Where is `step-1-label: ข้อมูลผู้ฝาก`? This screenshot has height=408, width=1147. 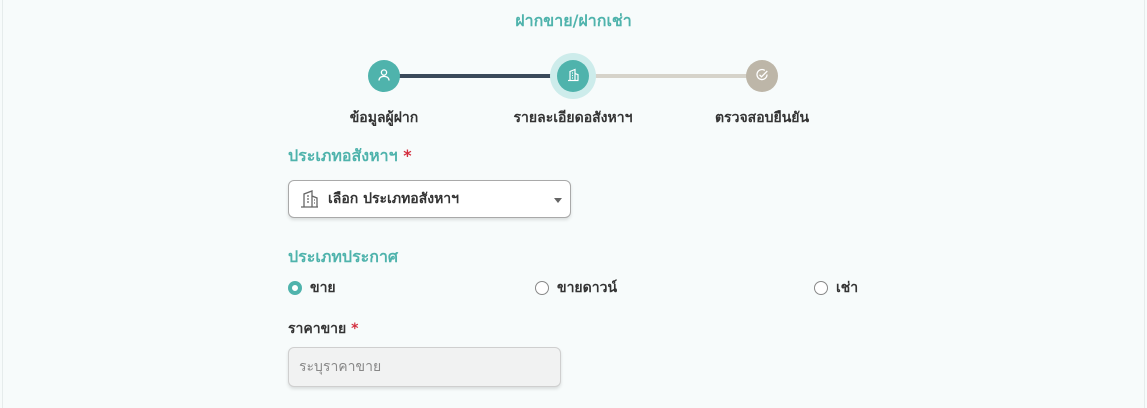 step-1-label: ข้อมูลผู้ฝาก is located at coordinates (384, 118).